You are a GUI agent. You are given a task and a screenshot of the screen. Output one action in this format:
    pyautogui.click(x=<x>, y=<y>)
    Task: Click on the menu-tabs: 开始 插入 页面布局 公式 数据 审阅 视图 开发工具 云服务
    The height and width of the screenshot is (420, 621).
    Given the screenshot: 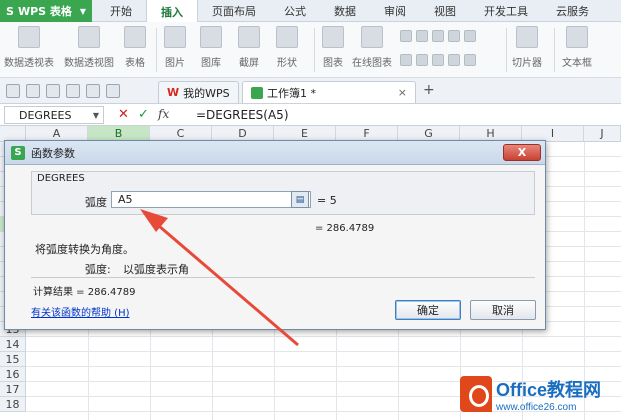 What is the action you would take?
    pyautogui.click(x=349, y=11)
    